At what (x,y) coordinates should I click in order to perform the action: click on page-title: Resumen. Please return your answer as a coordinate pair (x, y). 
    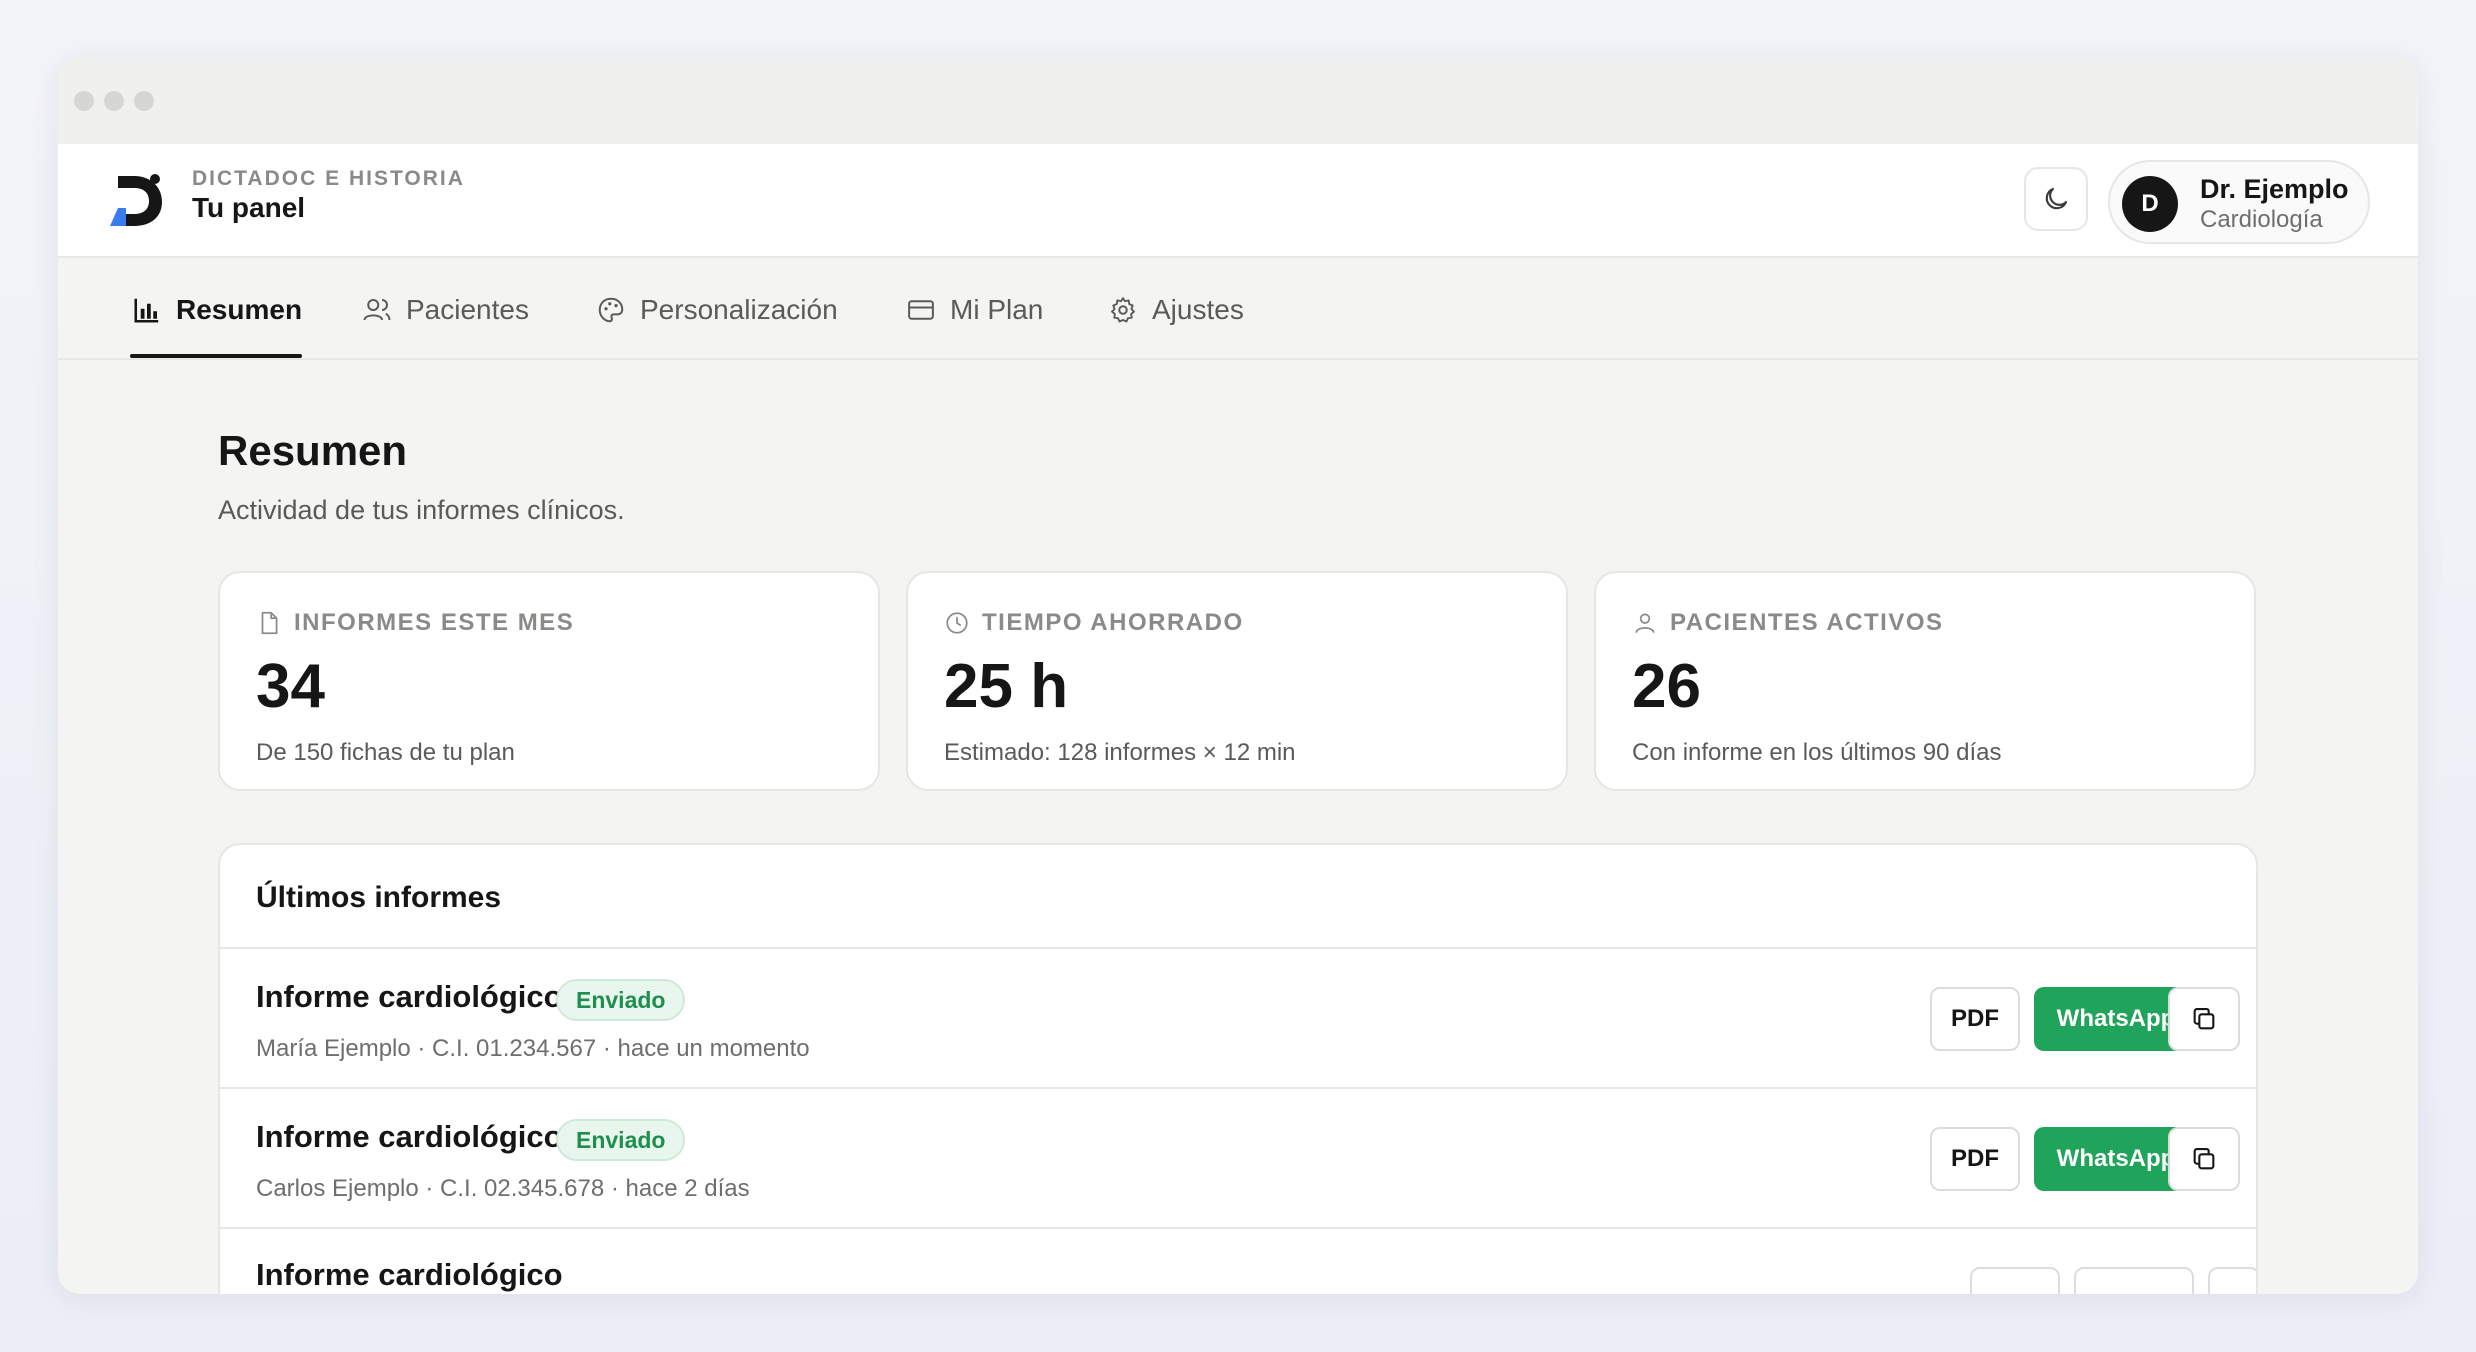
    Looking at the image, I should click on (313, 450).